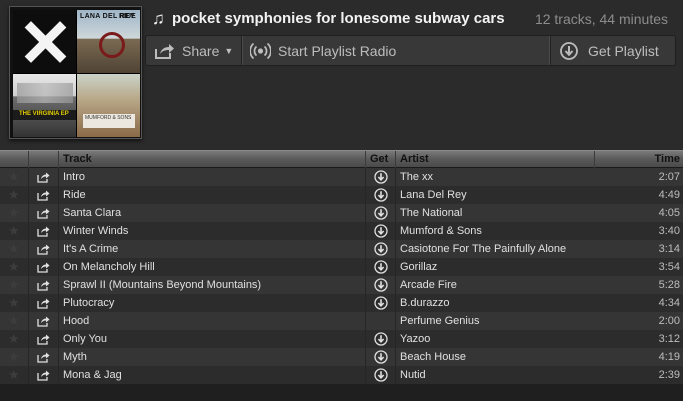  I want to click on get-playlist-button: Get Playlist, so click(613, 50).